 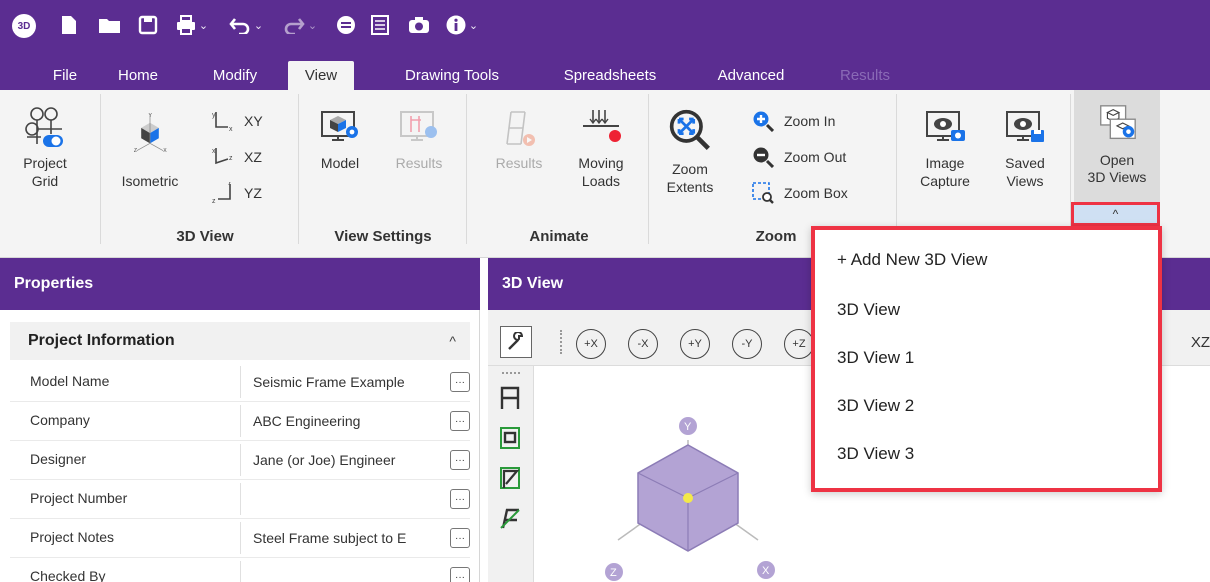 I want to click on menu-item-3d-view-1: 3D View 1, so click(x=875, y=358).